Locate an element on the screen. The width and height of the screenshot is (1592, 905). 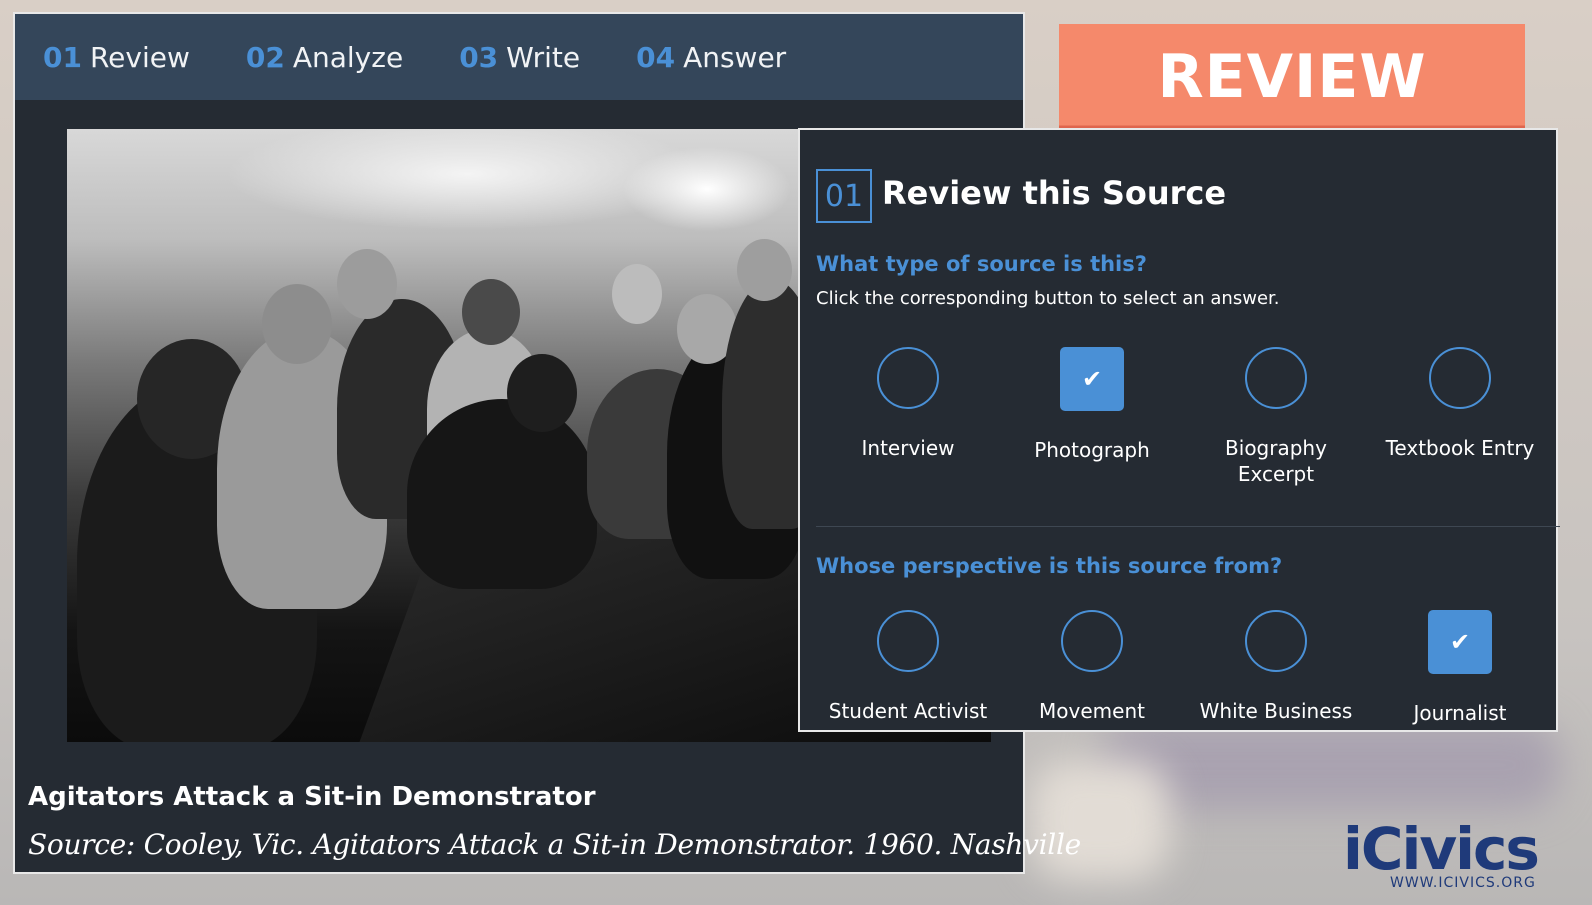
logo-wordmark: iCivics is located at coordinates (1441, 849).